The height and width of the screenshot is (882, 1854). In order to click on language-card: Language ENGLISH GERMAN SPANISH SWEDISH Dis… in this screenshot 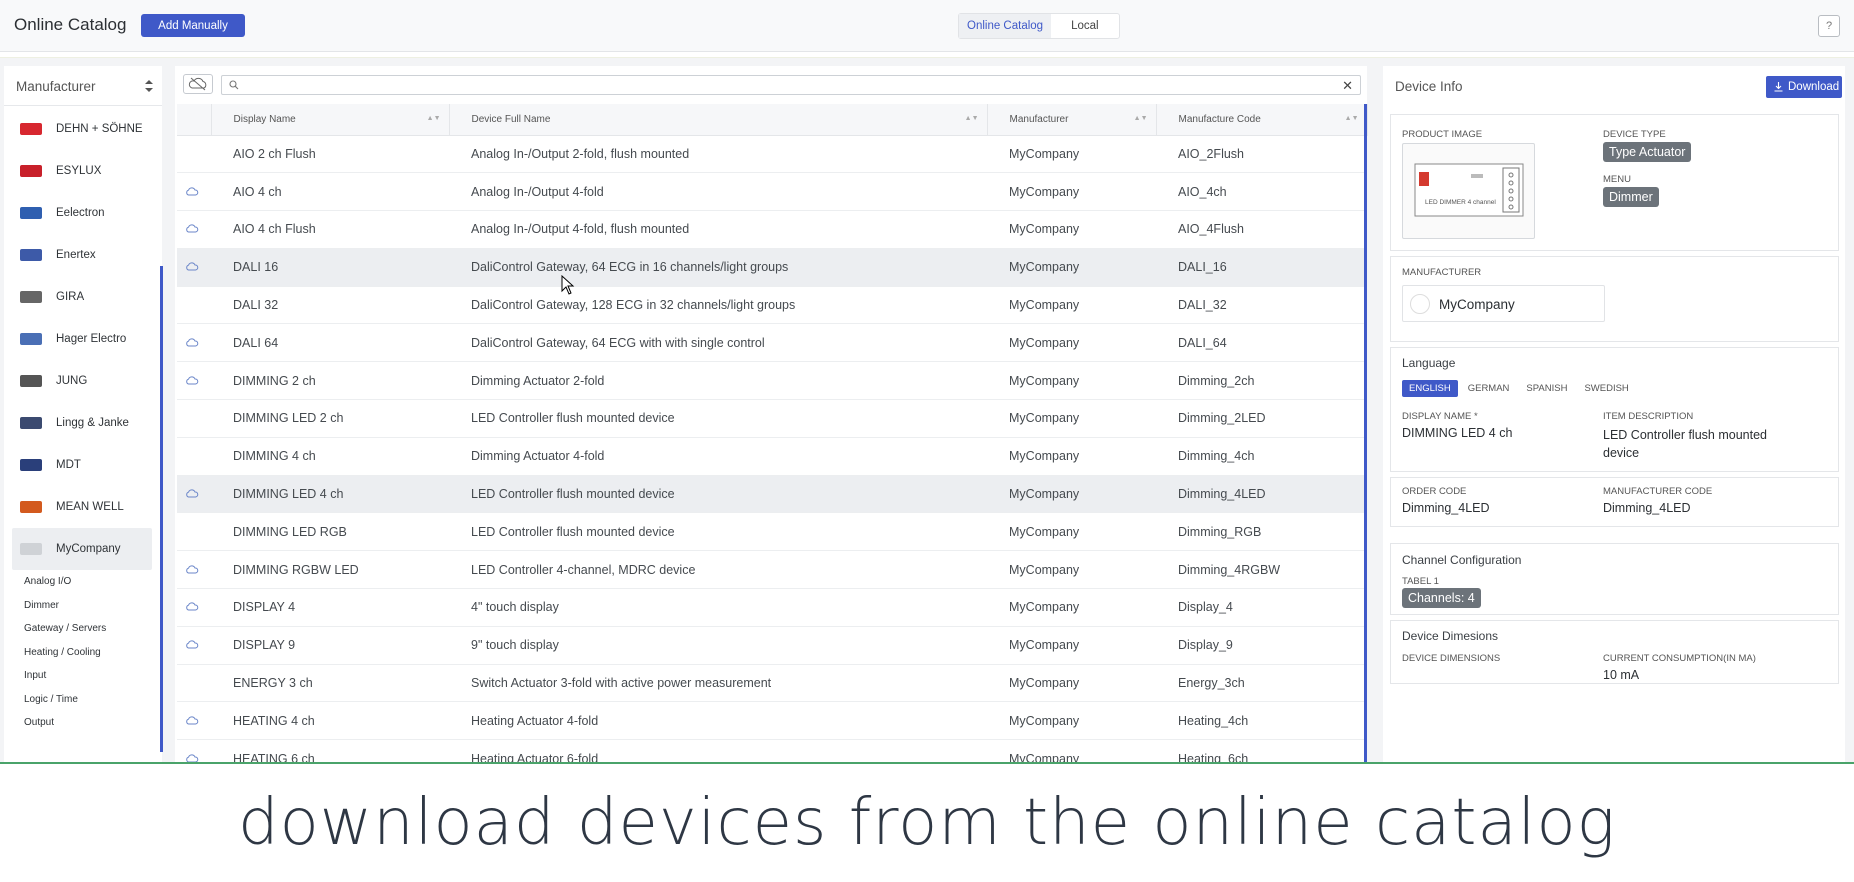, I will do `click(1614, 409)`.